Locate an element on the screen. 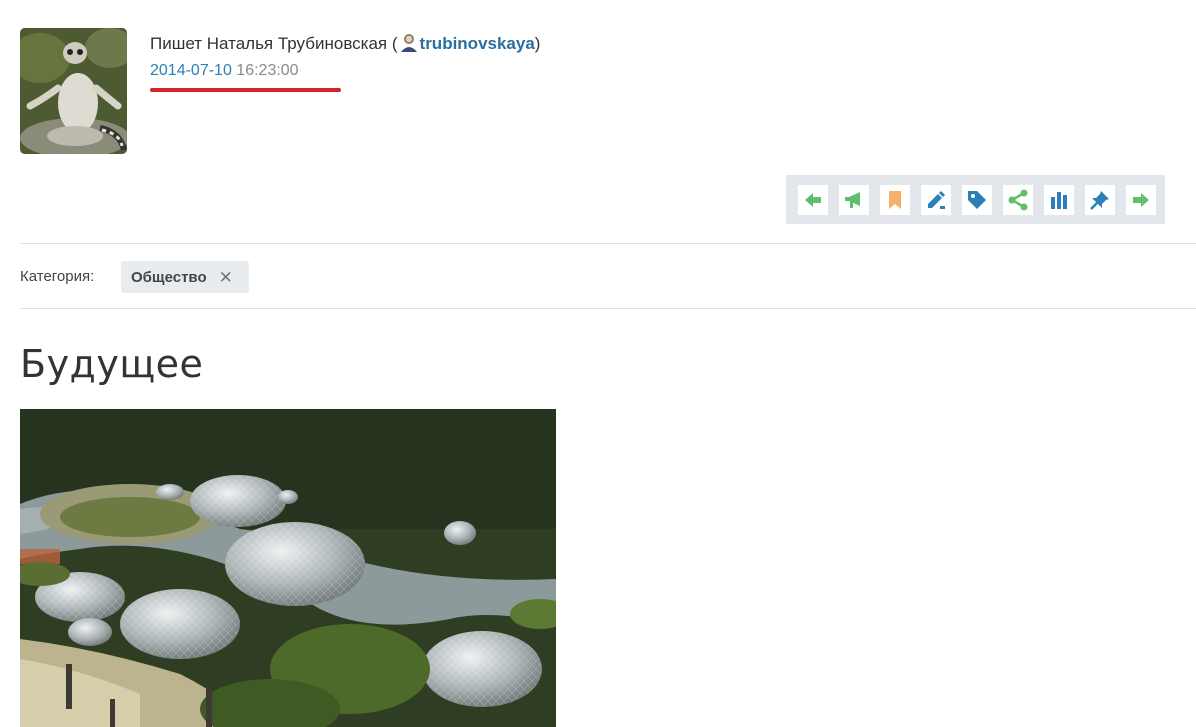 The width and height of the screenshot is (1196, 727). pin-icon is located at coordinates (1099, 200).